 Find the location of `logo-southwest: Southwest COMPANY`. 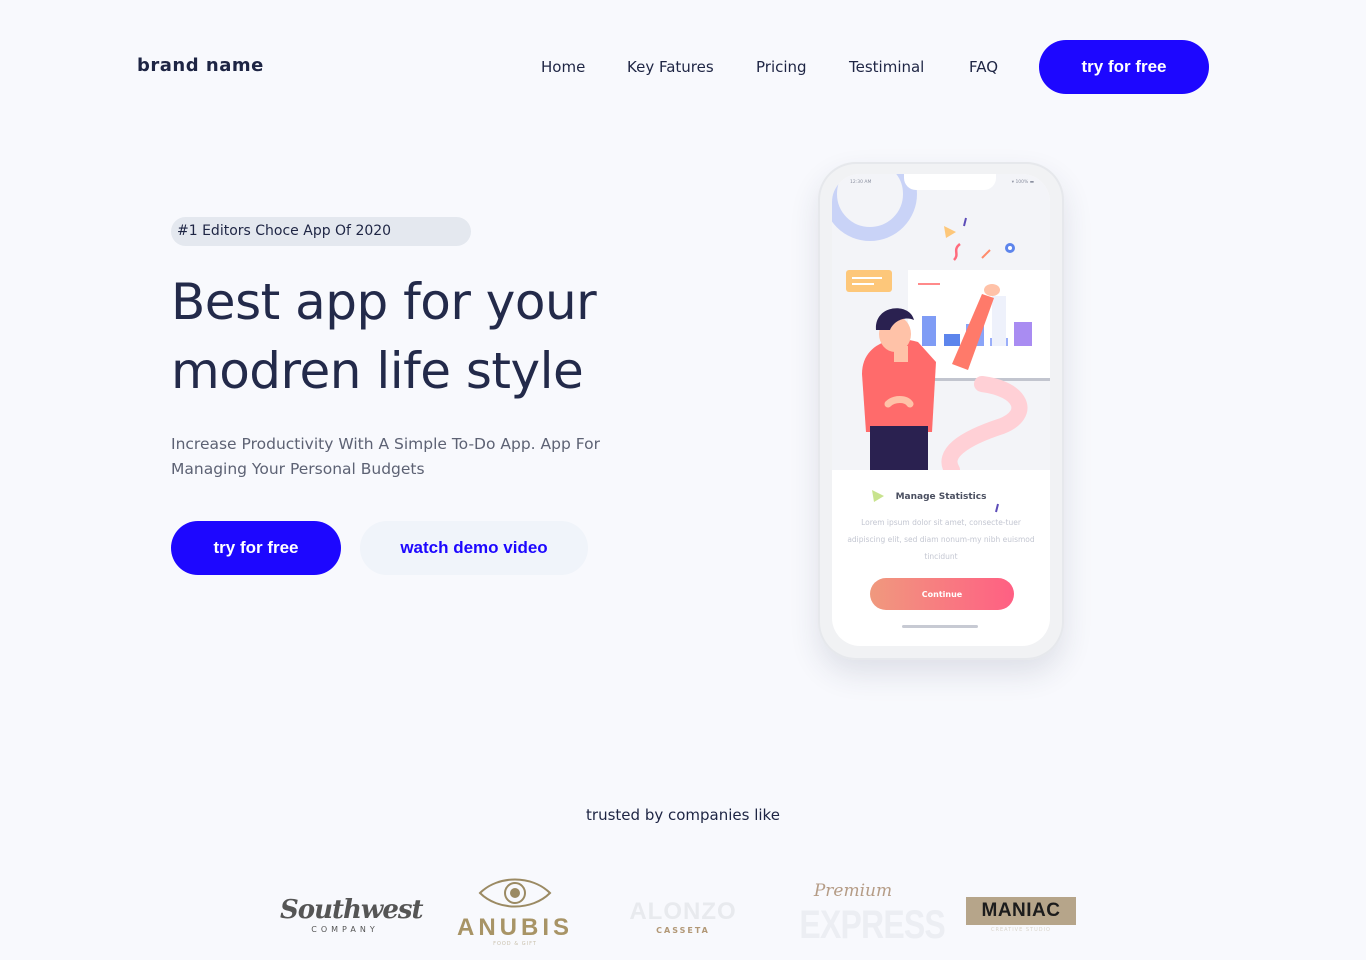

logo-southwest: Southwest COMPANY is located at coordinates (352, 914).